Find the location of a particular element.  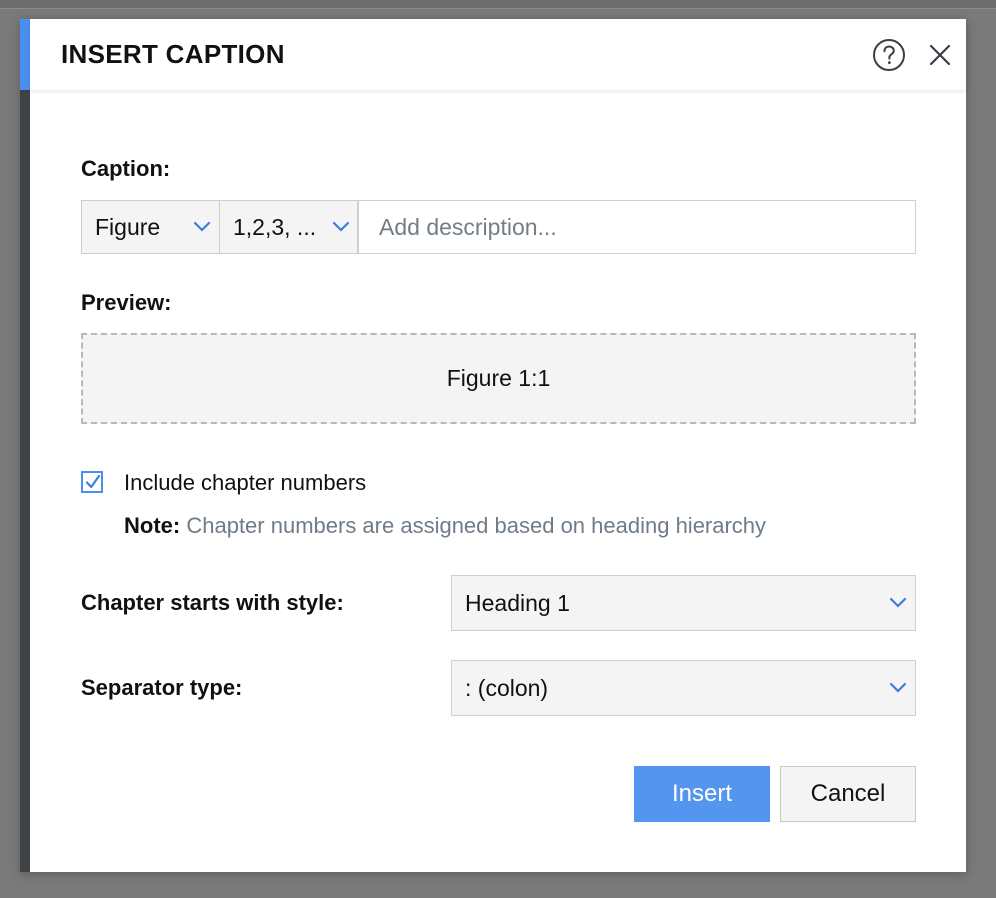

caption-label-select: Figure is located at coordinates (150, 227).